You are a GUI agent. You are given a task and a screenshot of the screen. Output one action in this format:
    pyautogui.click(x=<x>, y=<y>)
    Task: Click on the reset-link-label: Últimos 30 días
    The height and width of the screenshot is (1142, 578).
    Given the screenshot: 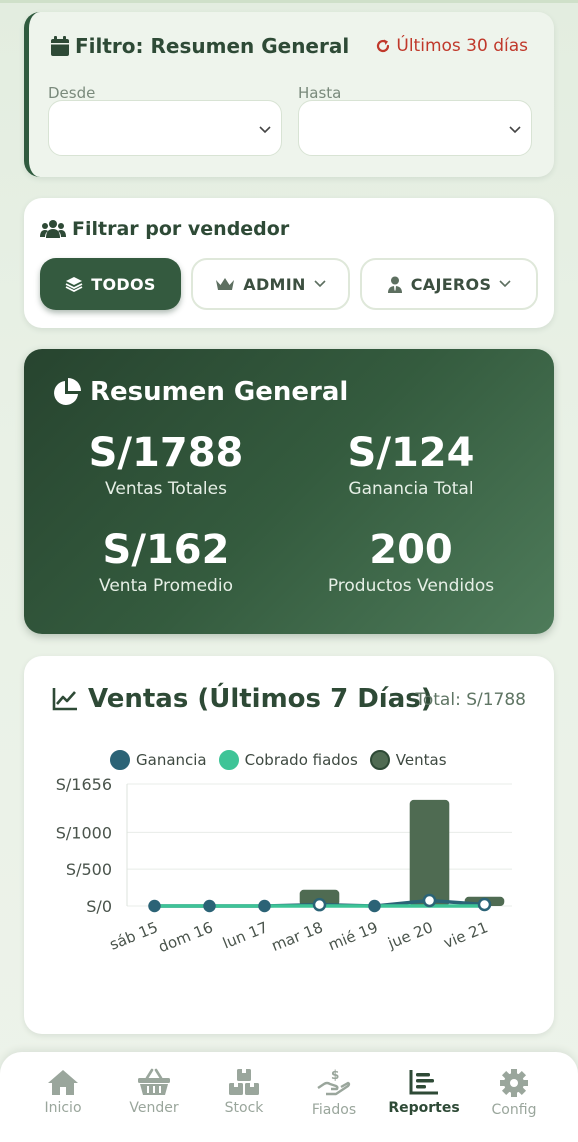 What is the action you would take?
    pyautogui.click(x=462, y=46)
    